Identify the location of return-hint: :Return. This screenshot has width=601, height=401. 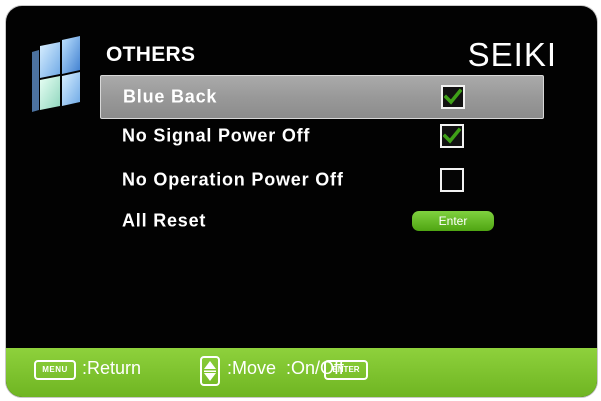
(112, 368).